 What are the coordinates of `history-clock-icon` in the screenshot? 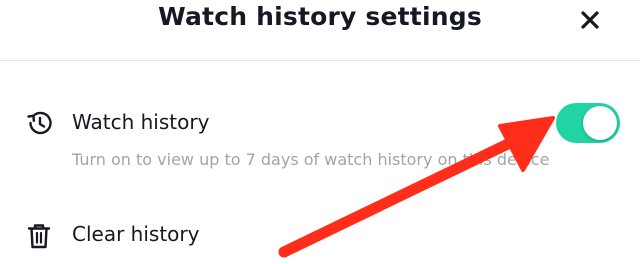 It's located at (39, 123).